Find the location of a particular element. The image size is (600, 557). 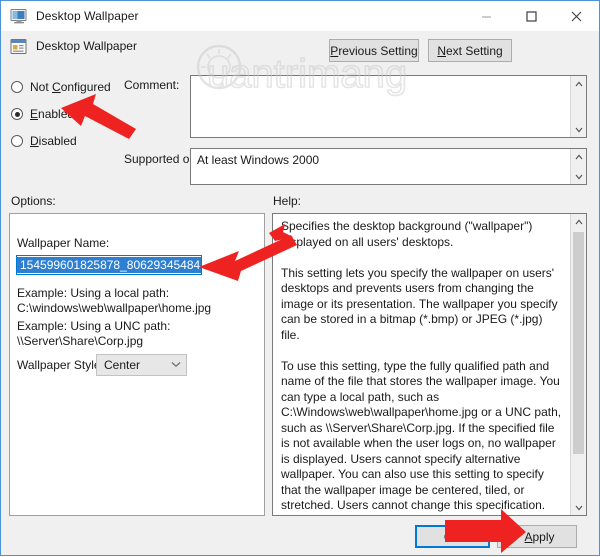

radio-not-configured: Not Configured is located at coordinates (61, 87).